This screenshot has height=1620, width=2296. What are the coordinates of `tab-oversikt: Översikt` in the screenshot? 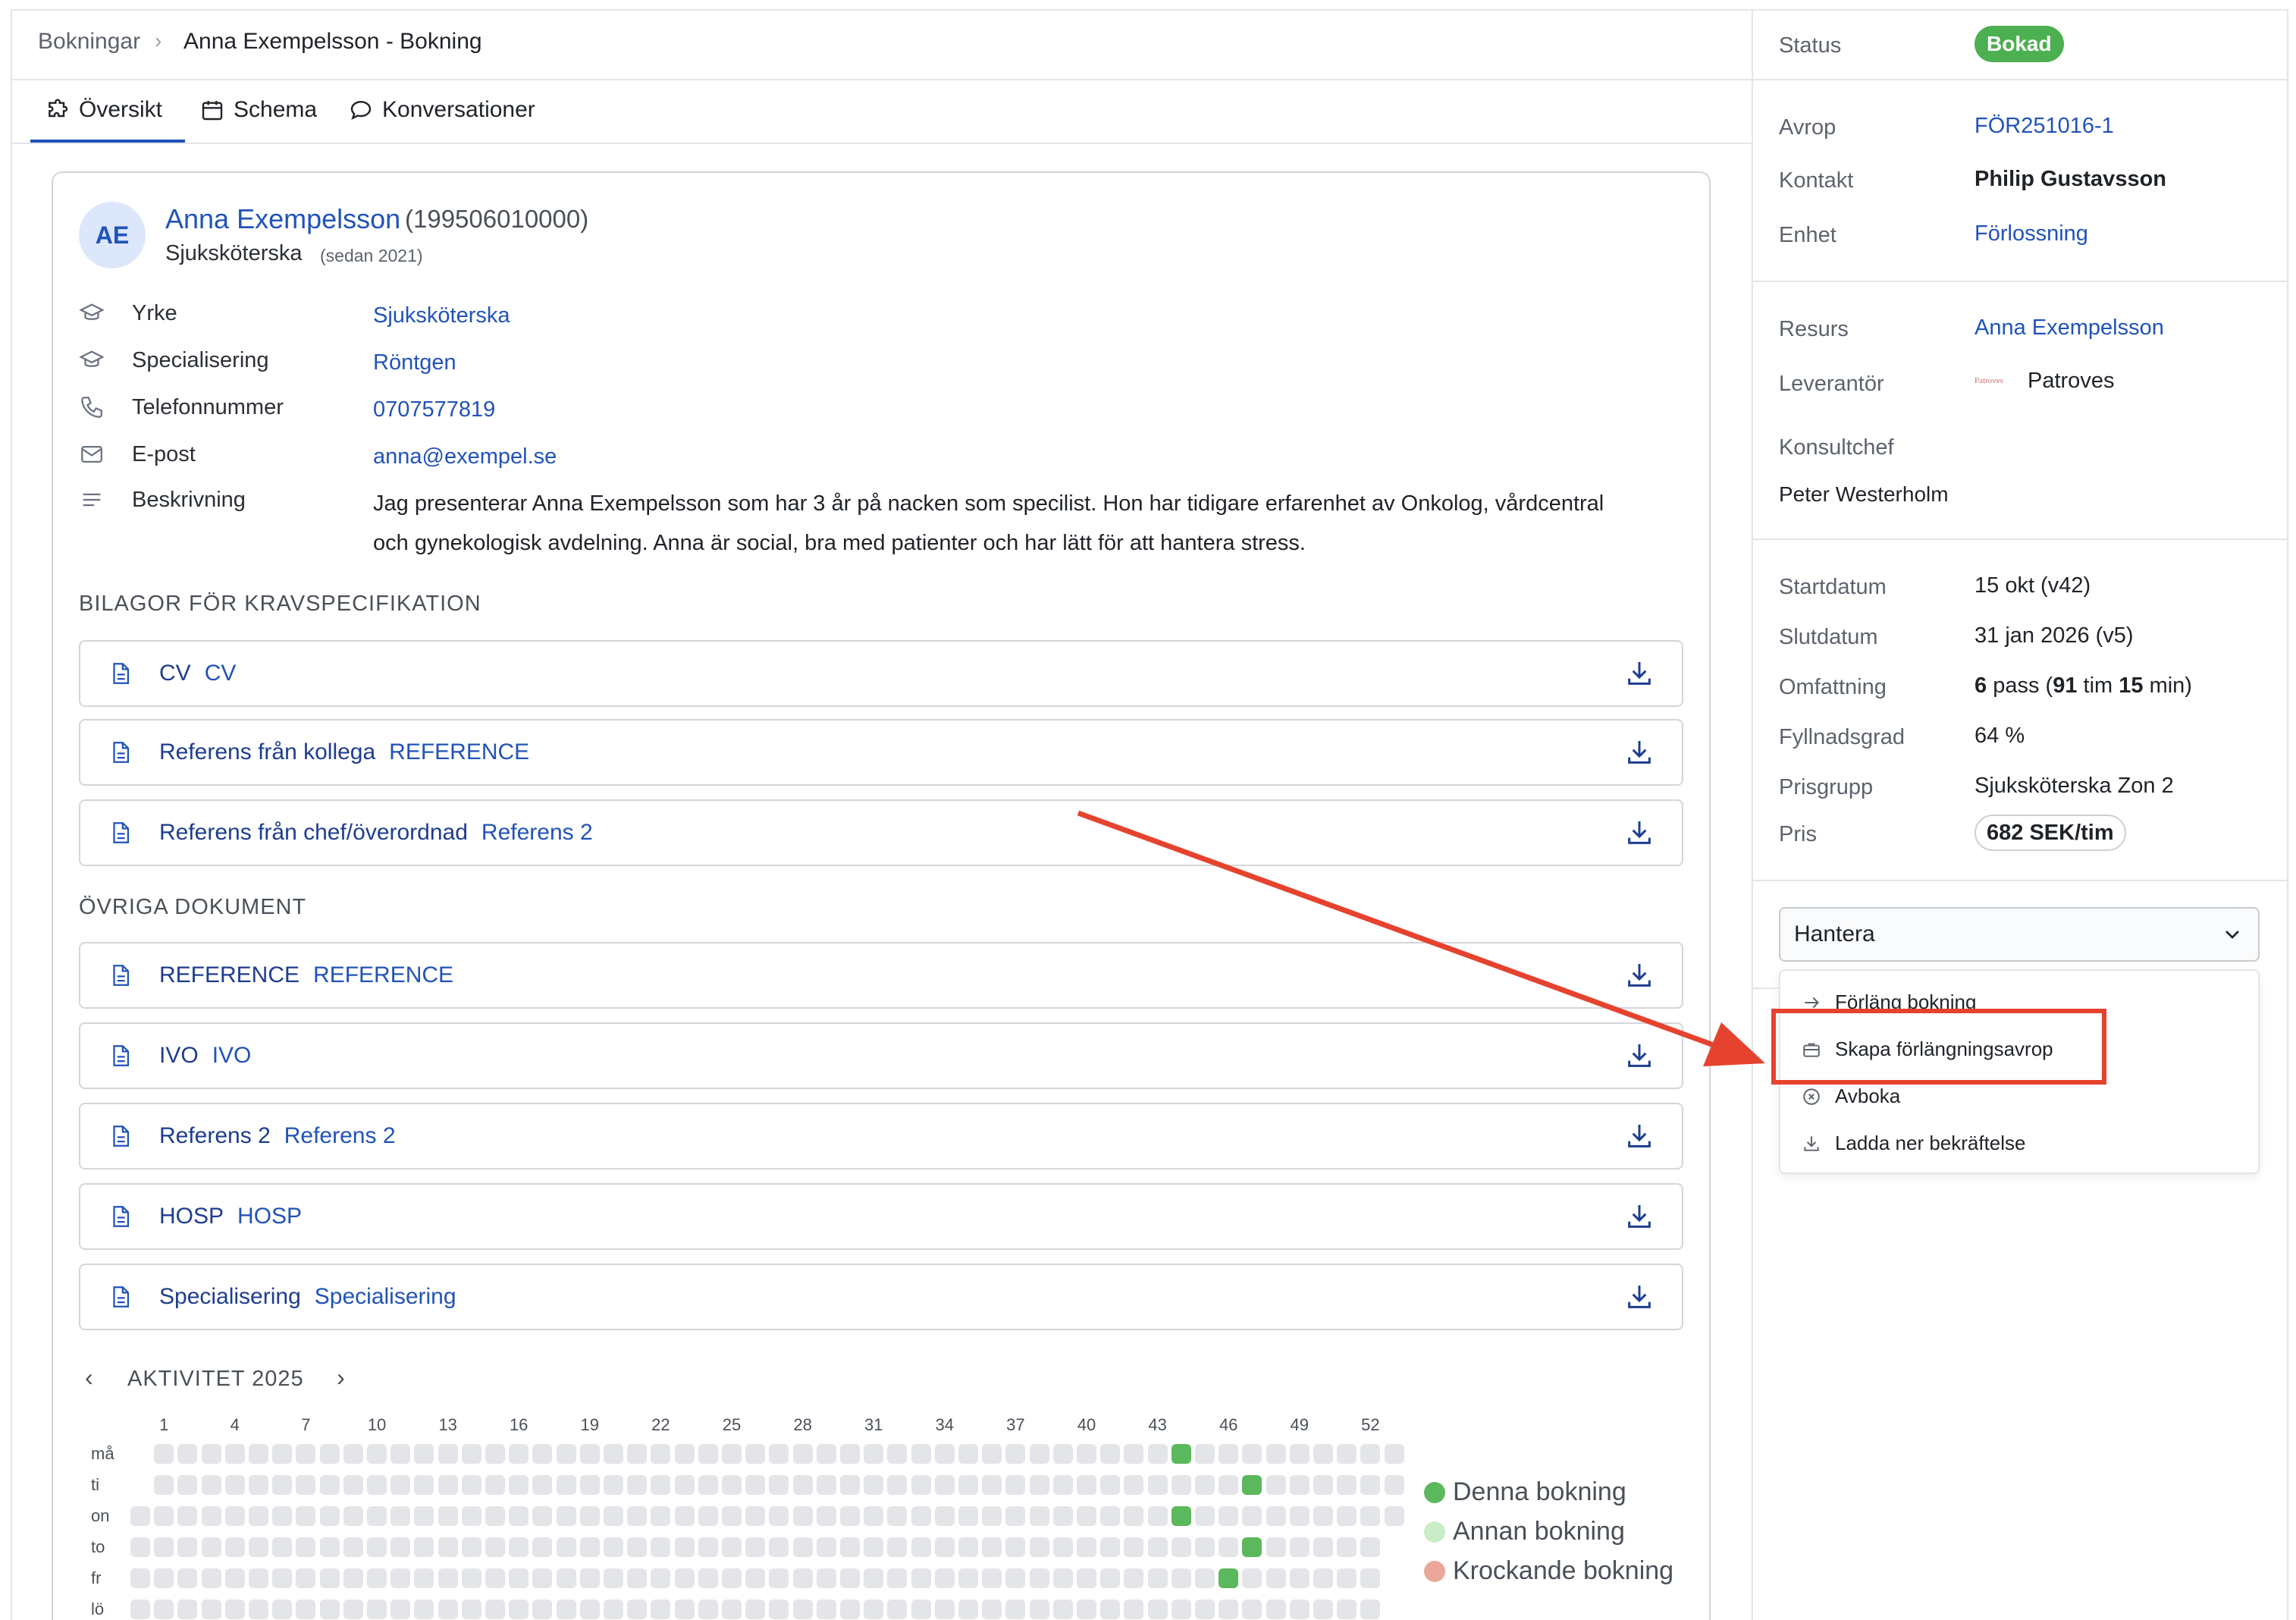 It's located at (103, 110).